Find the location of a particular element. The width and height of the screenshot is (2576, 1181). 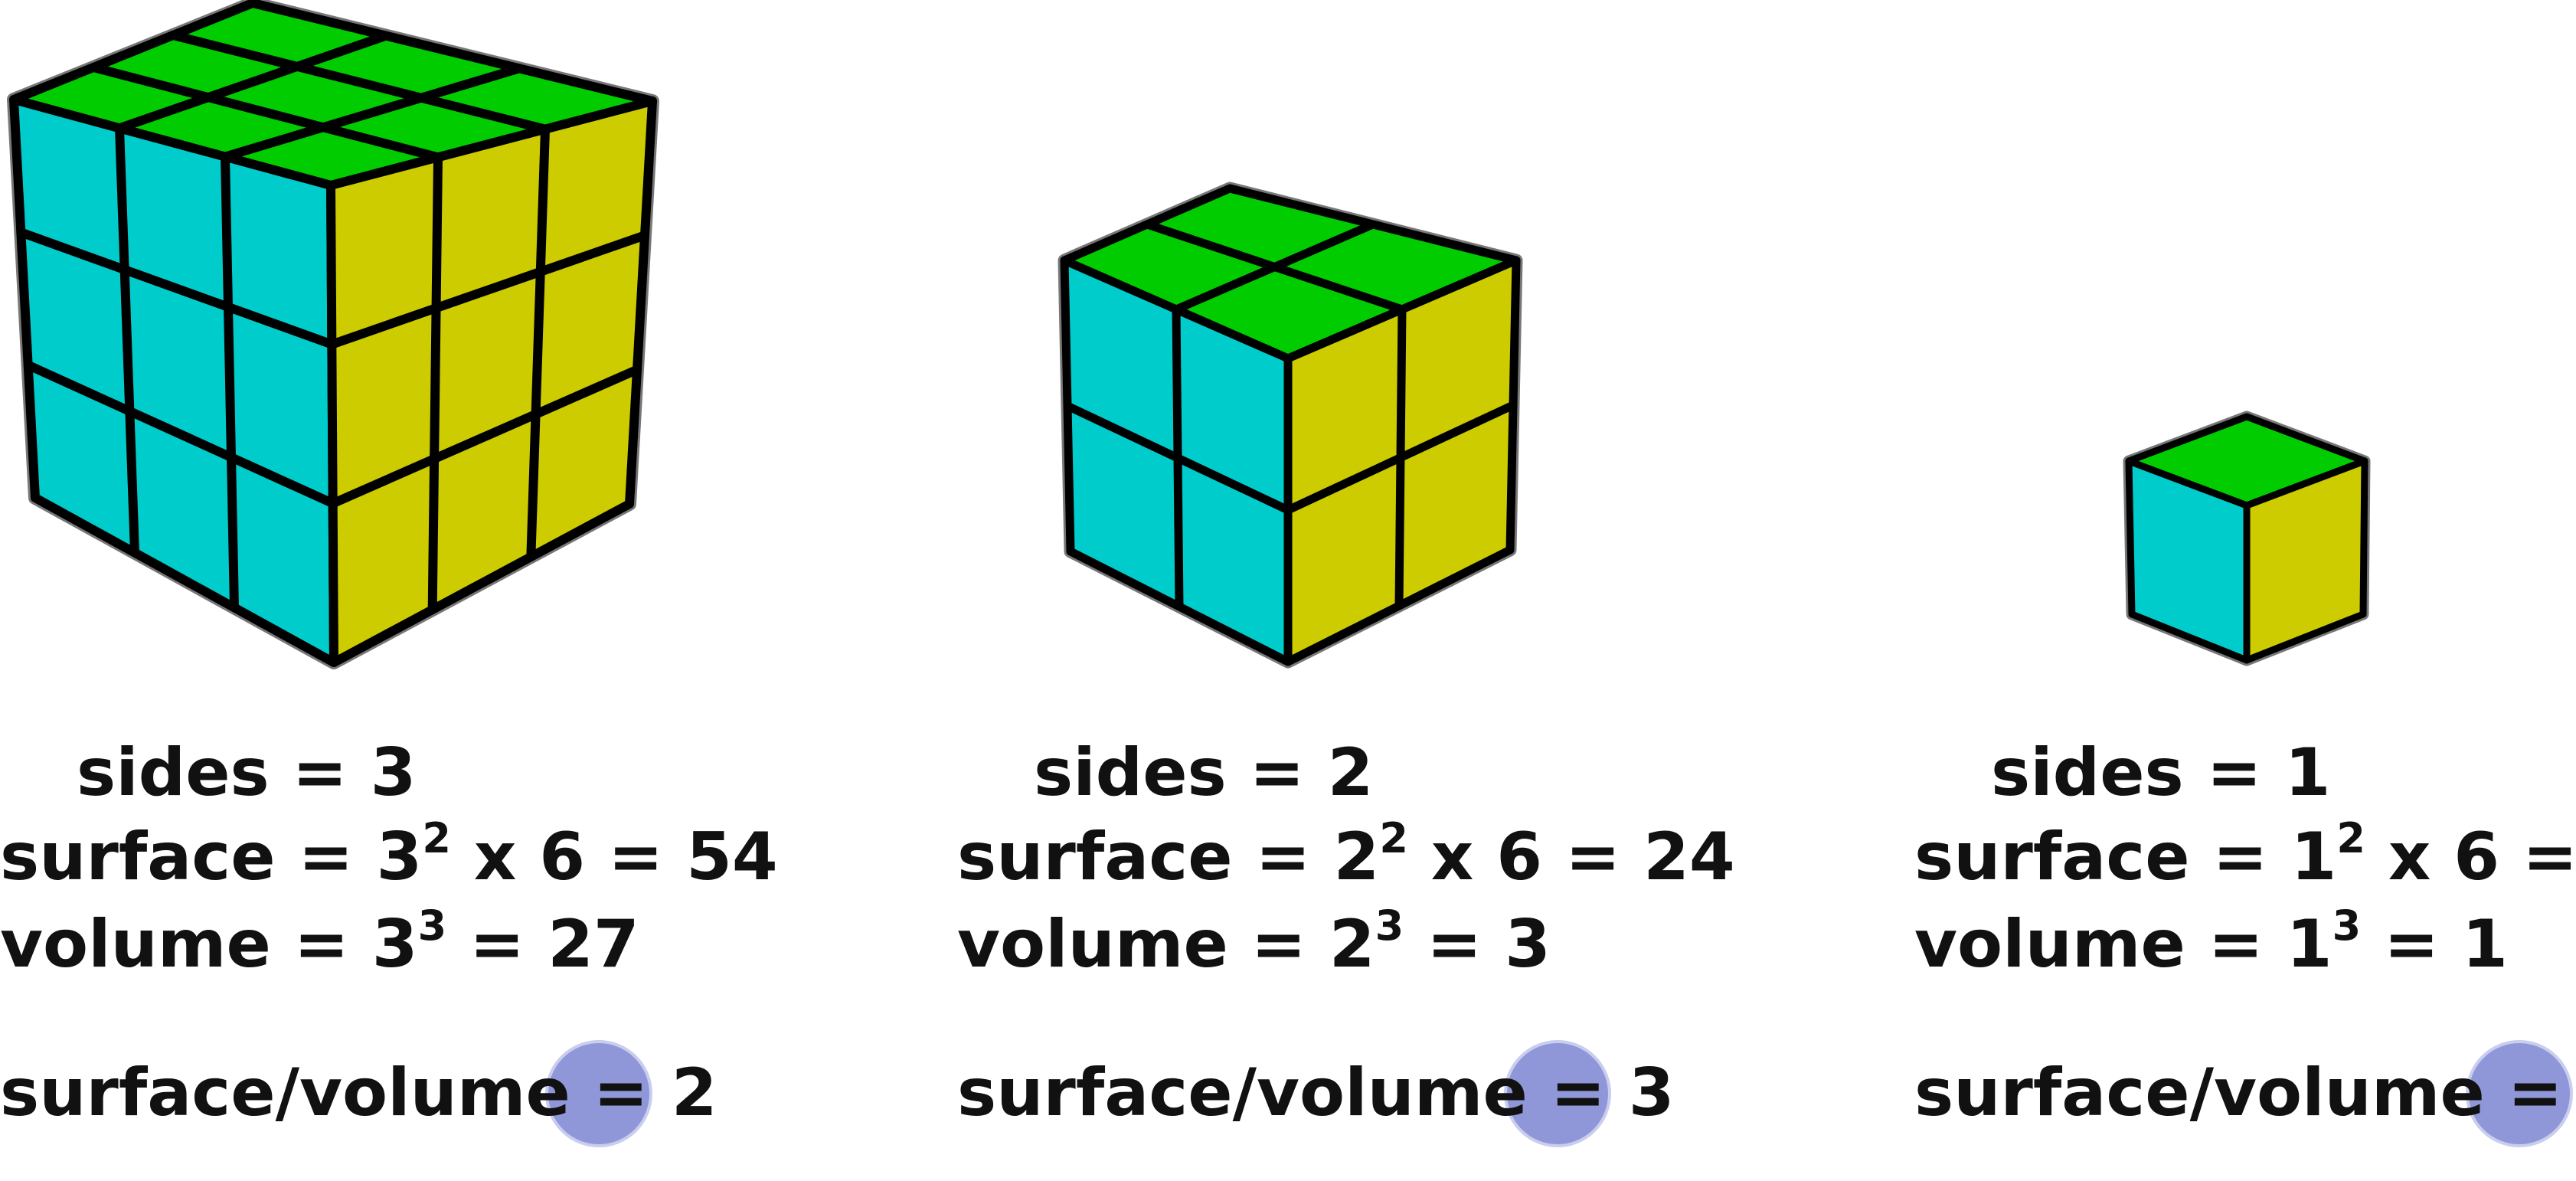

surface-volume-ratio: surface/volume = 6 is located at coordinates (2245, 1093).